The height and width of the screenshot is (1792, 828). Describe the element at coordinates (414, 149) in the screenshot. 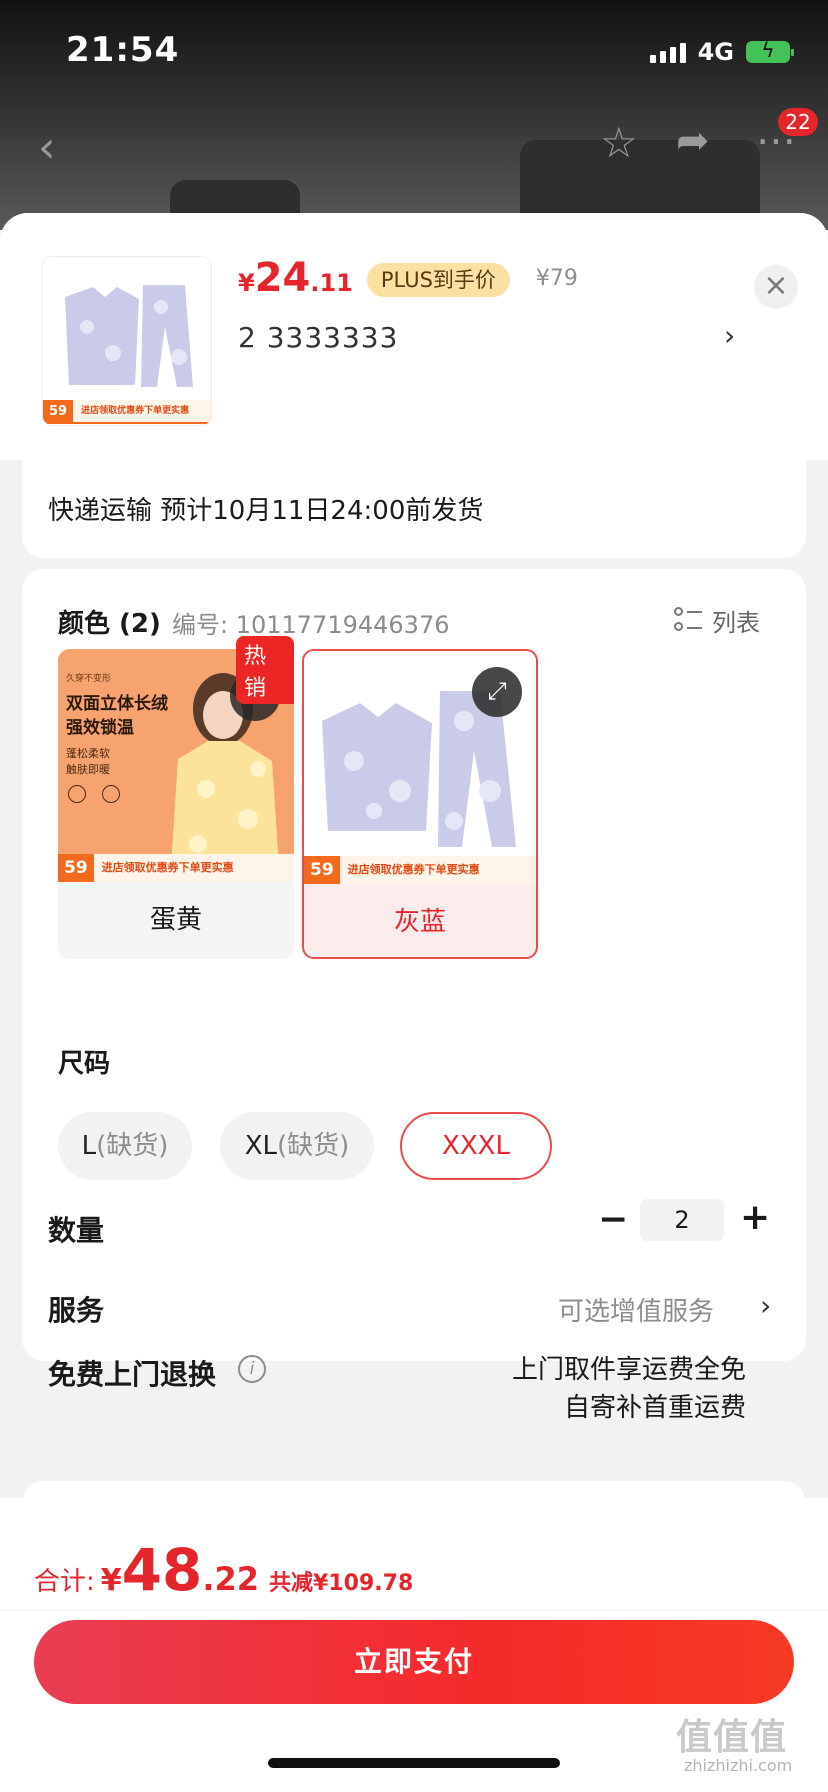

I see `product-top-nav: ‹ ☆ ➦ ⋯ 22` at that location.